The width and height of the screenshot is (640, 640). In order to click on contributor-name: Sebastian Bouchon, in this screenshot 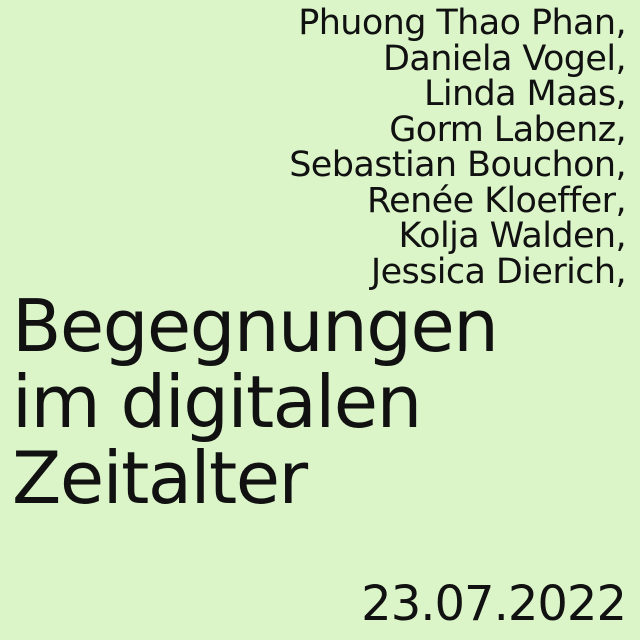, I will do `click(457, 165)`.